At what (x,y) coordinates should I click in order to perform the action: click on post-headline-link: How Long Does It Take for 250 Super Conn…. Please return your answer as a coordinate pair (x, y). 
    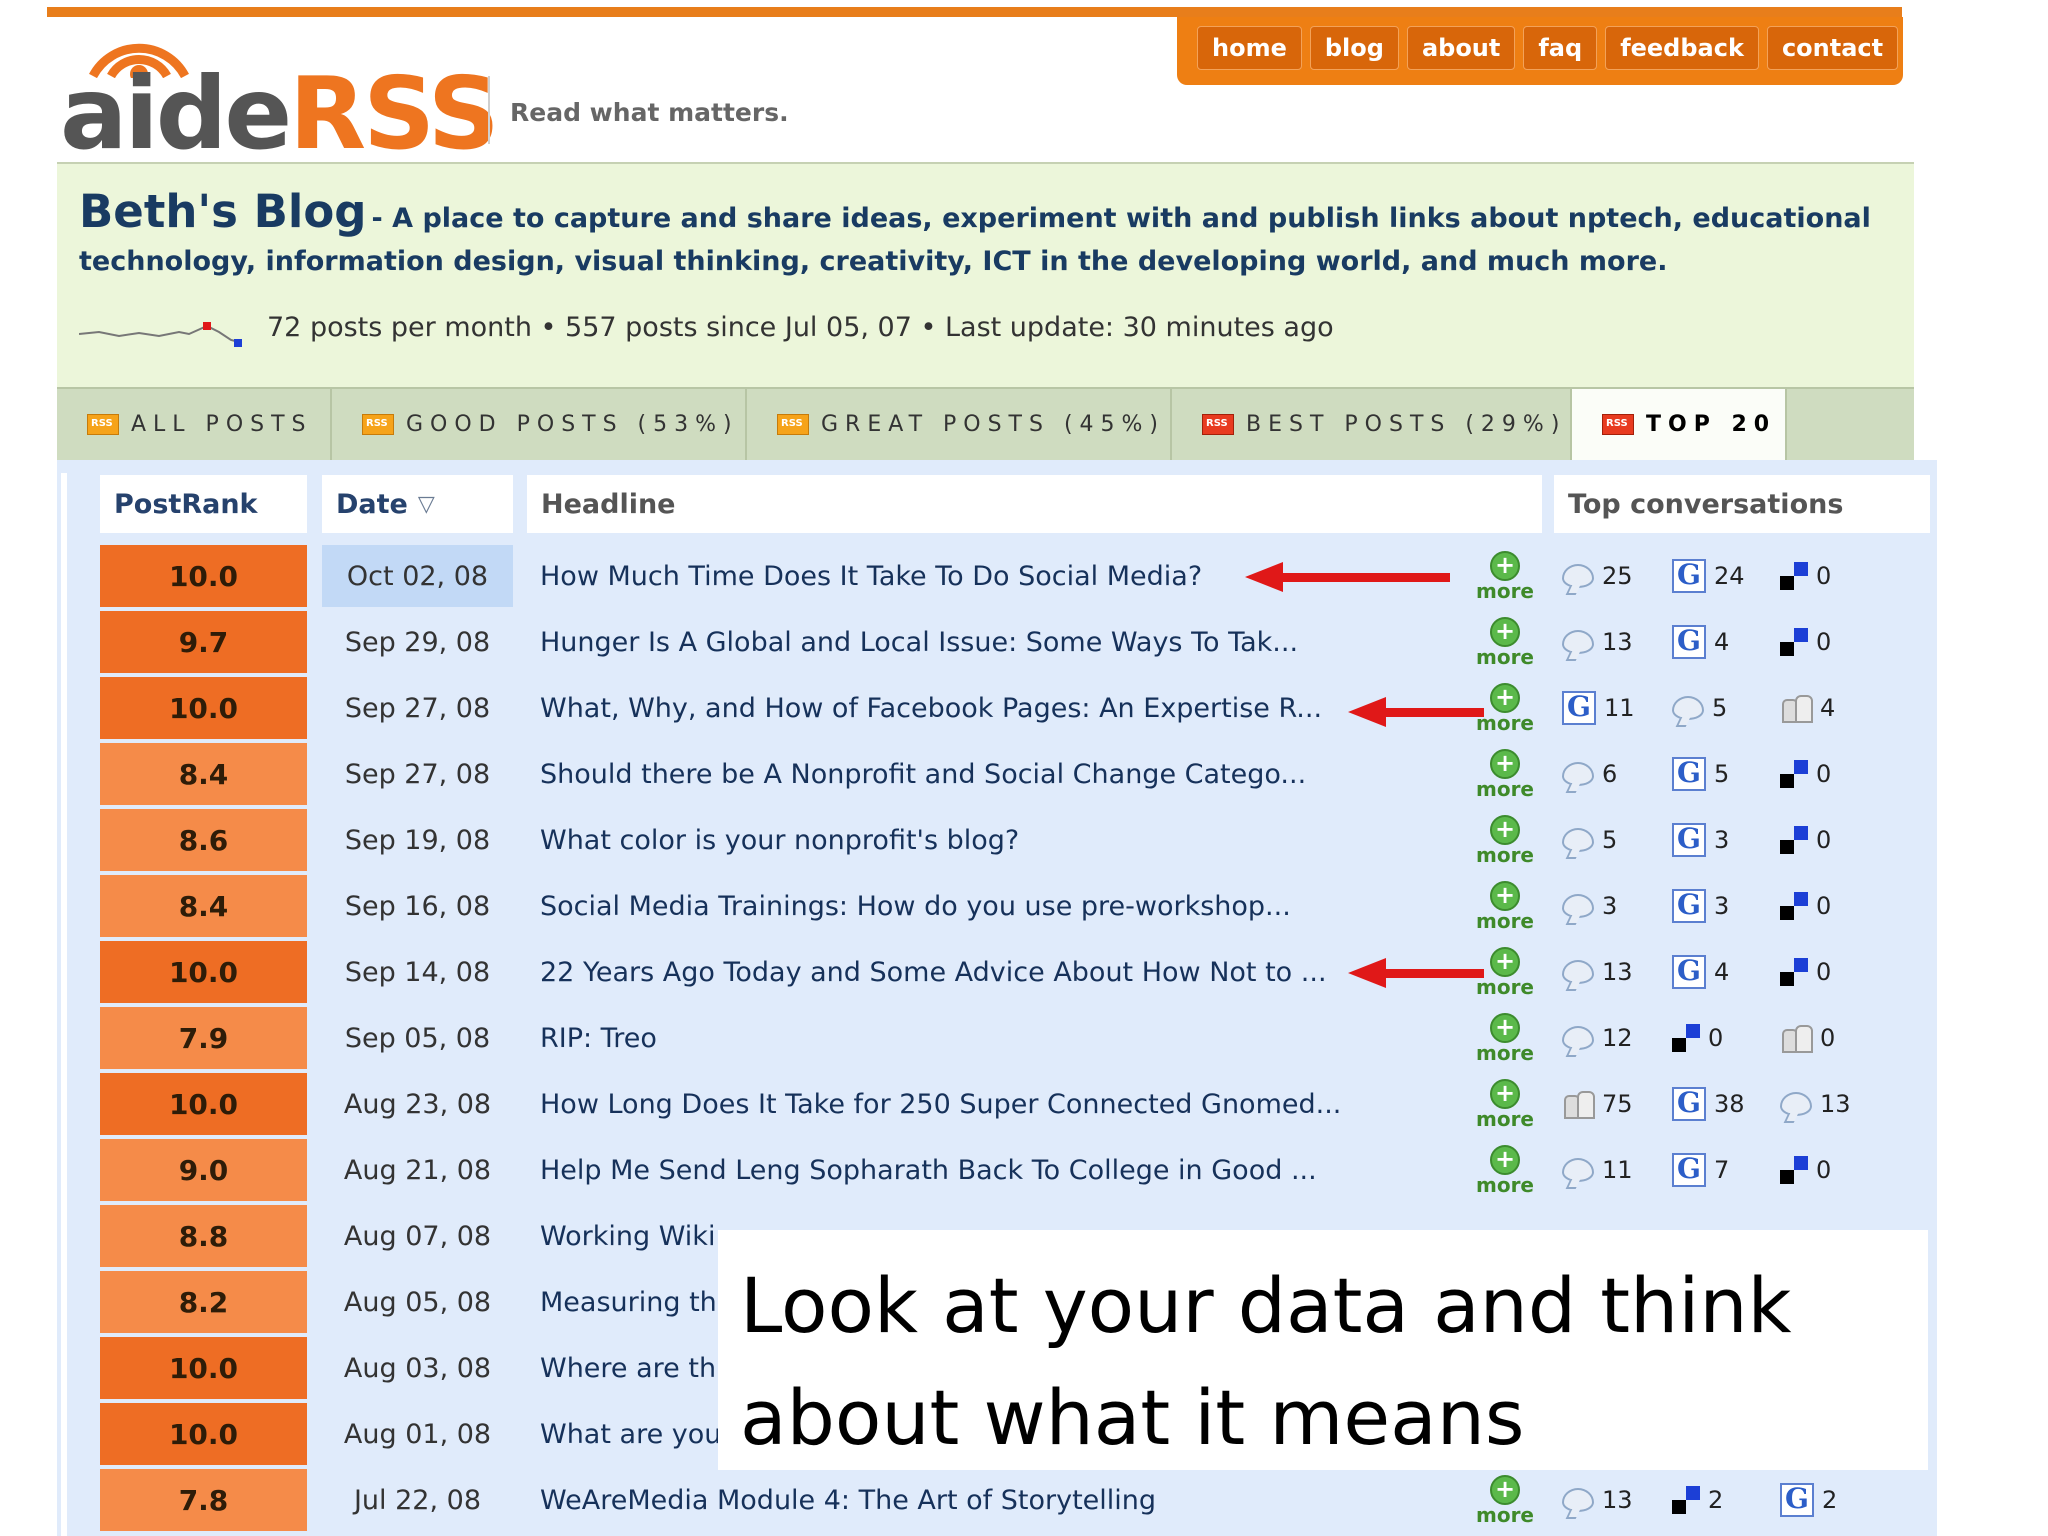
    Looking at the image, I should click on (1000, 1104).